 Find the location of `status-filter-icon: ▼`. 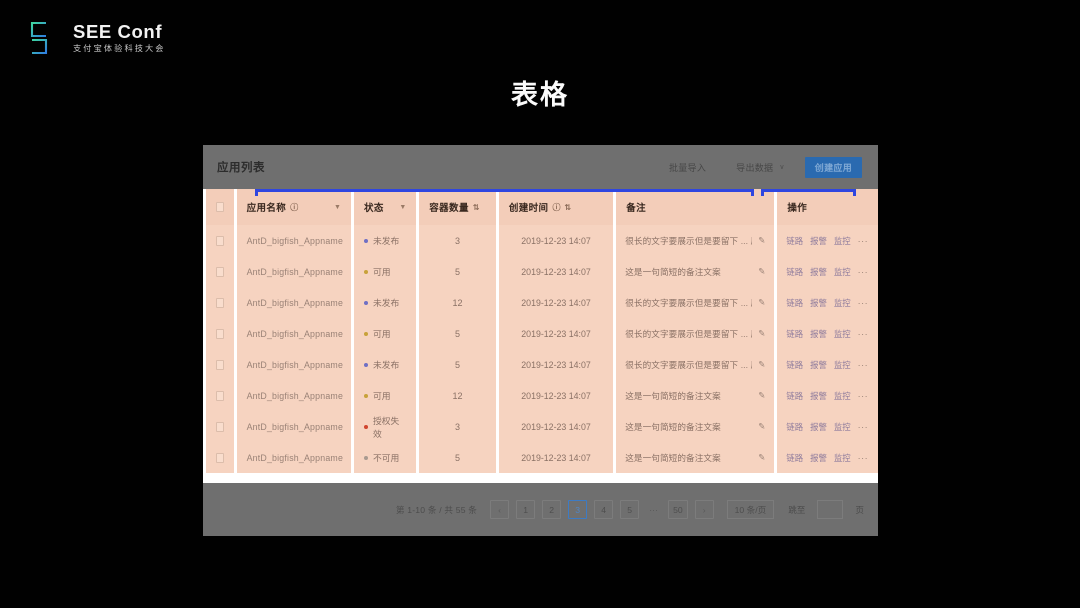

status-filter-icon: ▼ is located at coordinates (402, 207).